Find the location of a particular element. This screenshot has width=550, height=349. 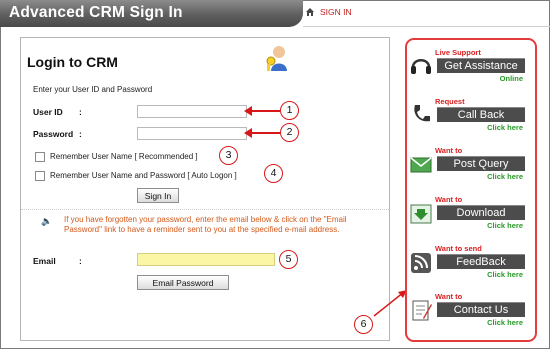

call-back-label: Call Back is located at coordinates (481, 114).